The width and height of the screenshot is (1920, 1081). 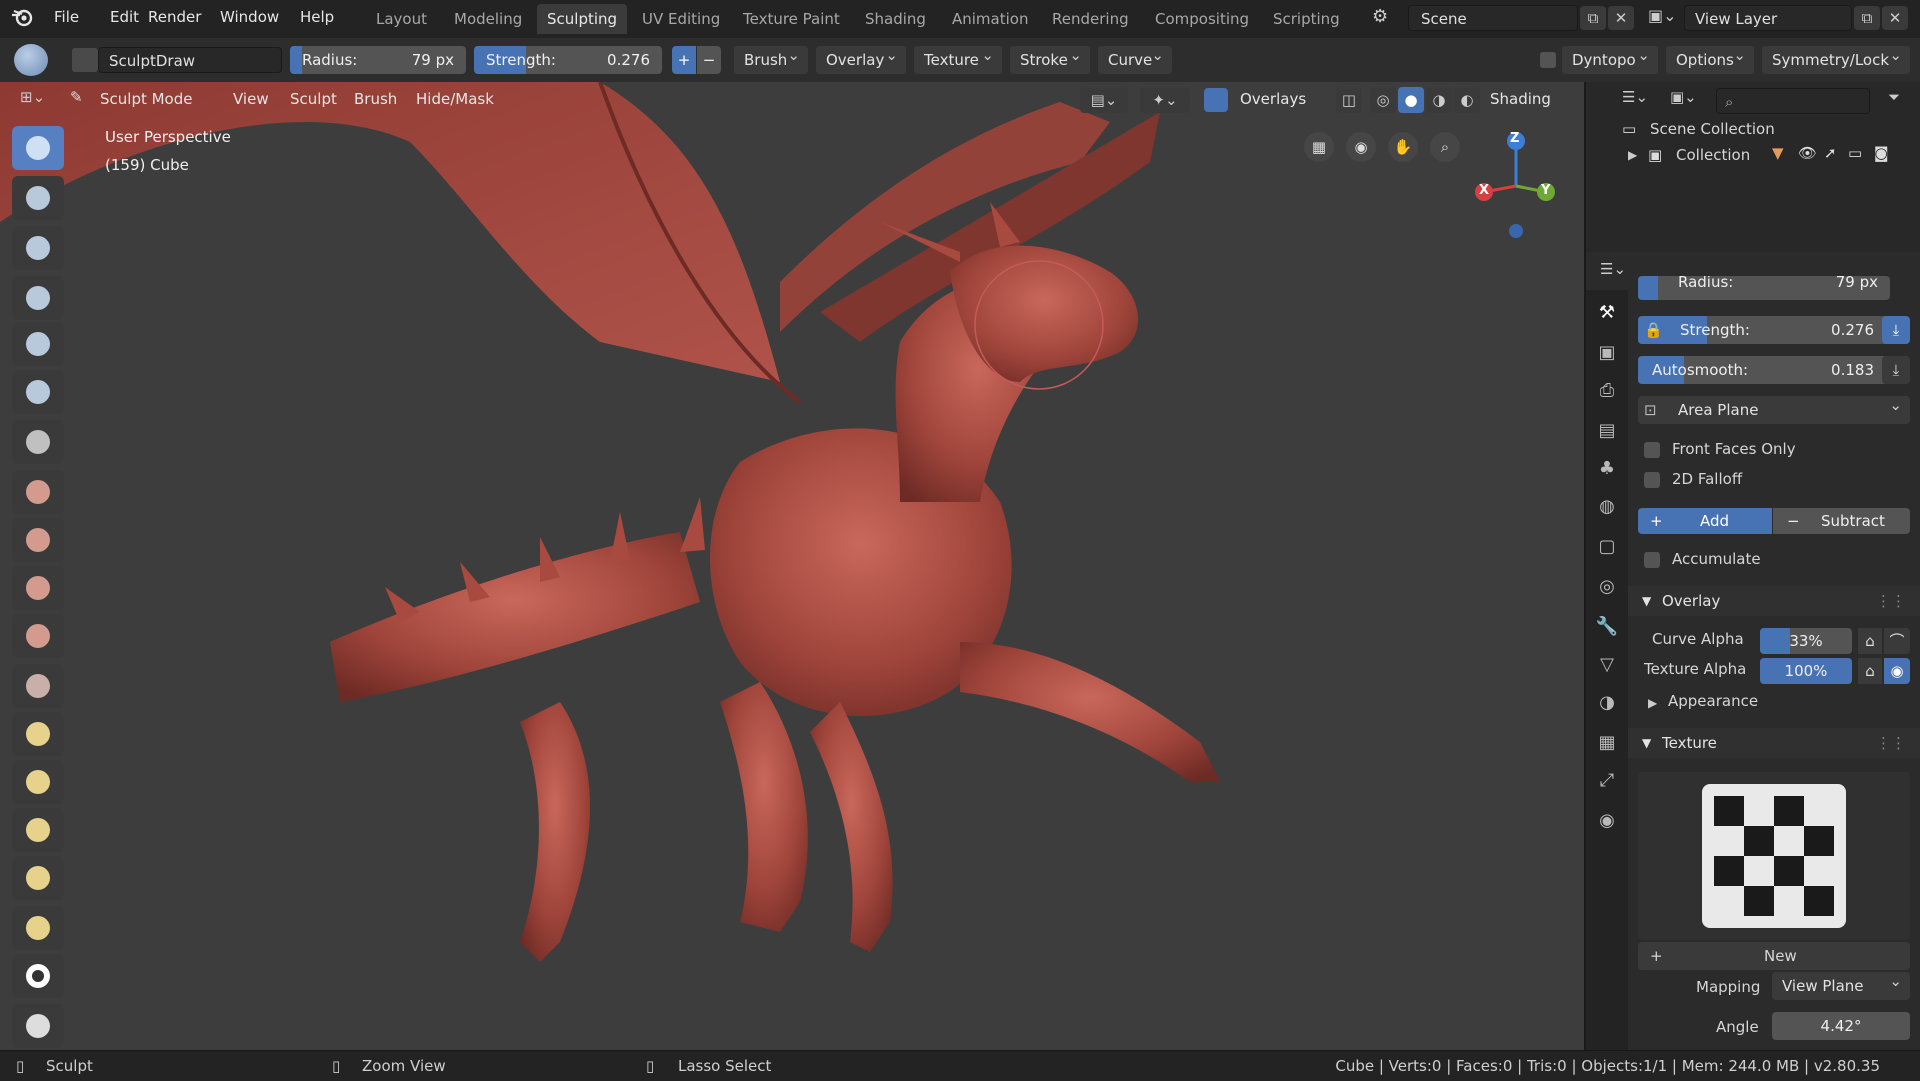 What do you see at coordinates (1774, 407) in the screenshot?
I see `area-plane-dropdown: Area Plane` at bounding box center [1774, 407].